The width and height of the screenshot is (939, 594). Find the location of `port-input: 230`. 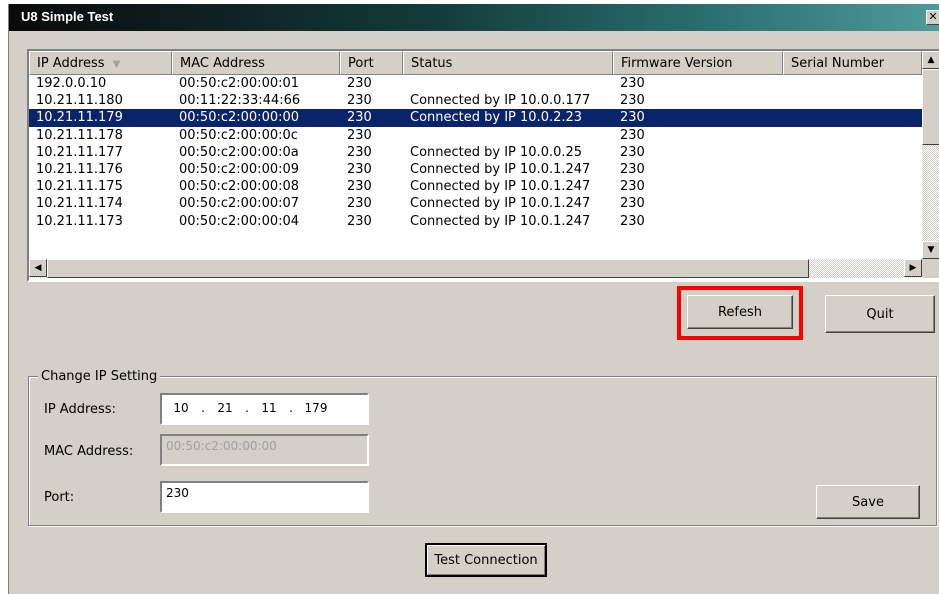

port-input: 230 is located at coordinates (264, 497).